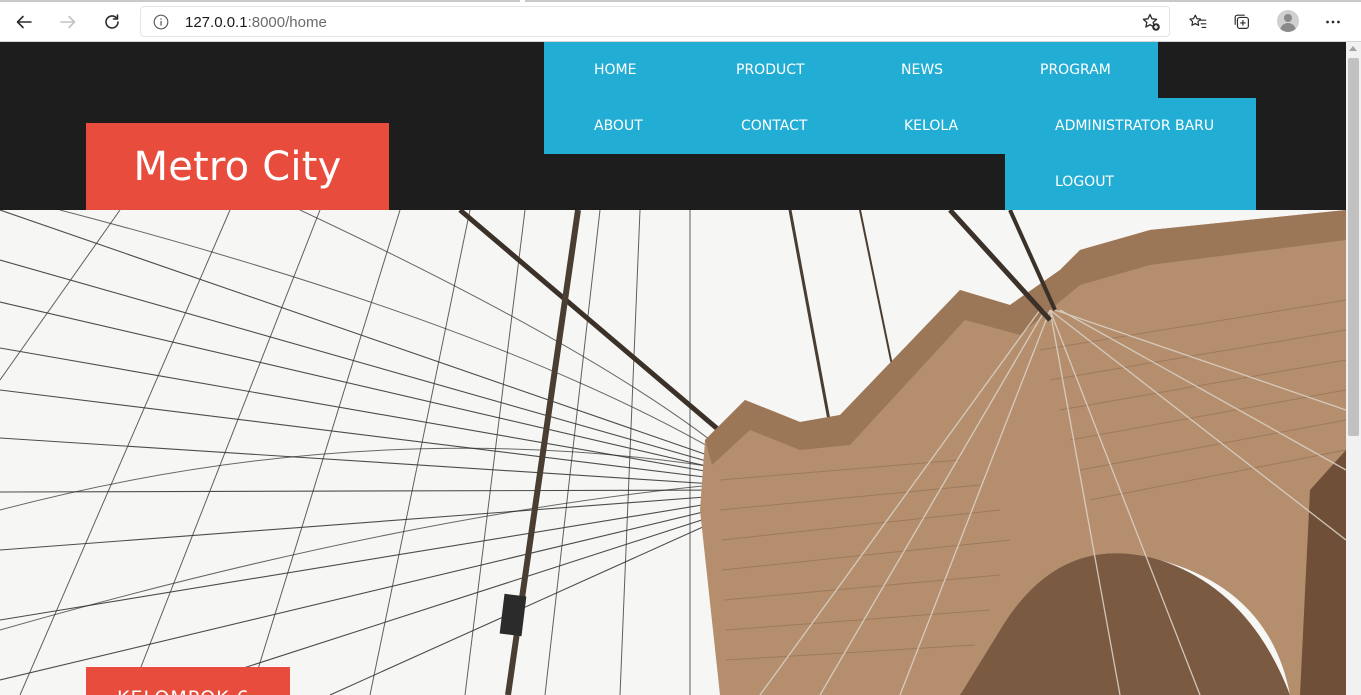  I want to click on site-logo: Metro City, so click(237, 166).